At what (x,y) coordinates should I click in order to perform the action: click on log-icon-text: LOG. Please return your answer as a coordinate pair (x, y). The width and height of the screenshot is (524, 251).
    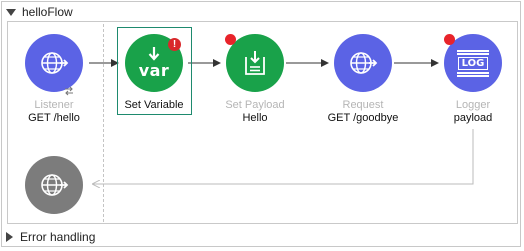
    Looking at the image, I should click on (473, 63).